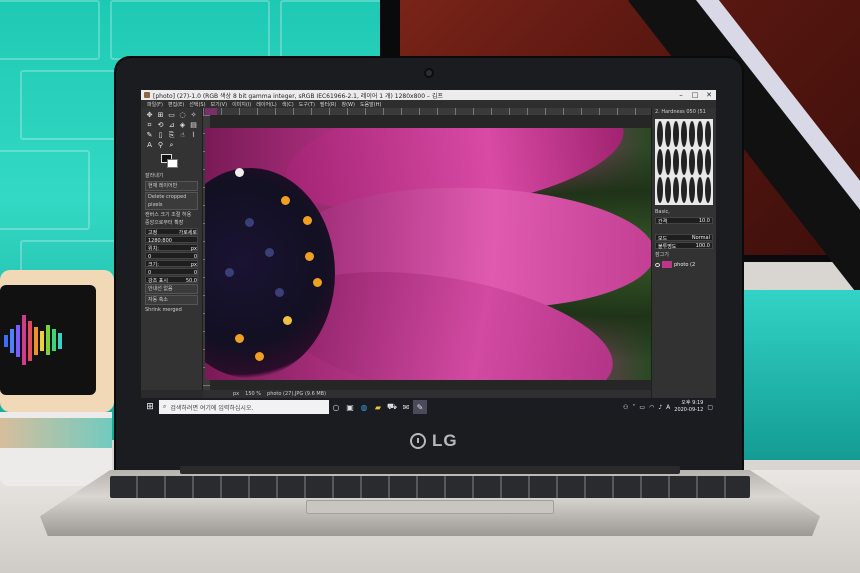 The image size is (860, 573). Describe the element at coordinates (171, 223) in the screenshot. I see `option-expand-center: 중앙으로부터 확장` at that location.